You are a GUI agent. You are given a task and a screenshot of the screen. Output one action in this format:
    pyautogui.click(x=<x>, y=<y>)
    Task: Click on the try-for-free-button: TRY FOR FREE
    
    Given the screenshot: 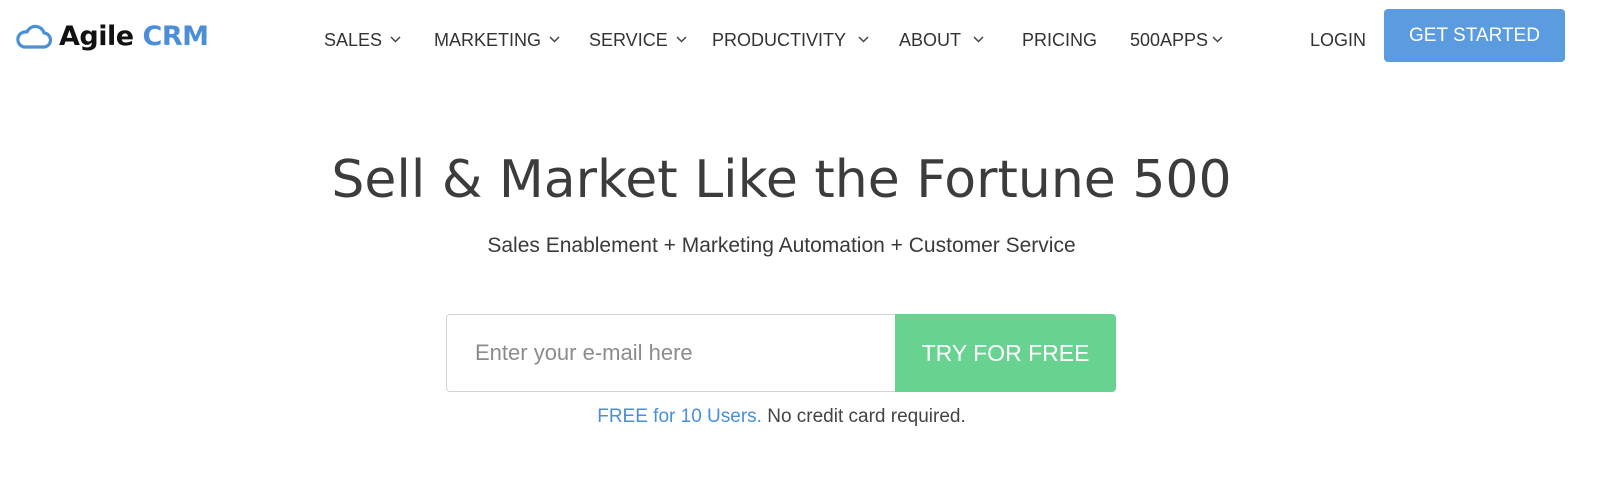 What is the action you would take?
    pyautogui.click(x=1005, y=353)
    